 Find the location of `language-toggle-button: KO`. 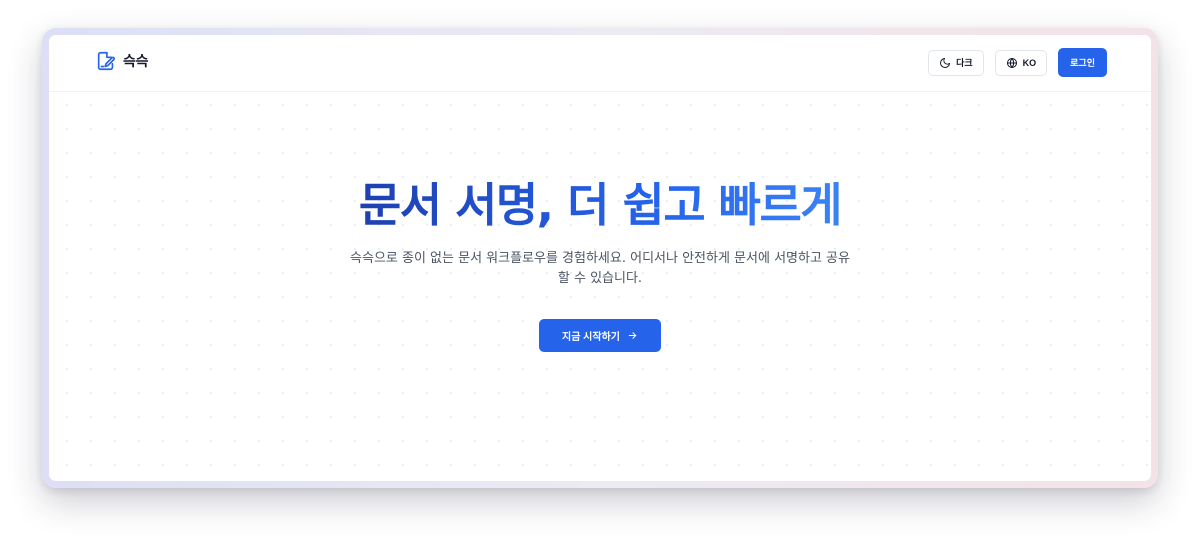

language-toggle-button: KO is located at coordinates (1021, 62).